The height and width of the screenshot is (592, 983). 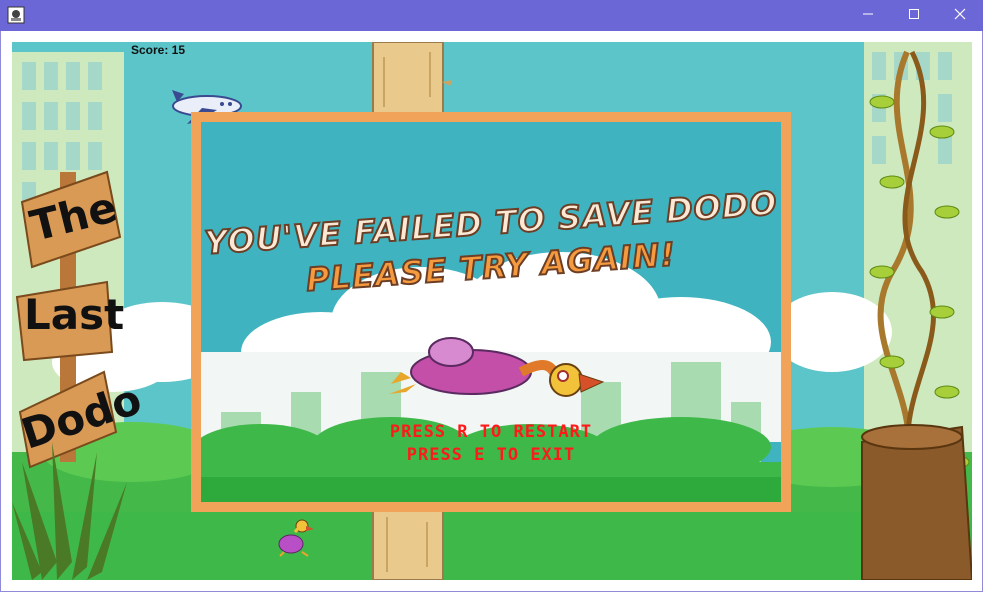 I want to click on maximize-button, so click(x=914, y=15).